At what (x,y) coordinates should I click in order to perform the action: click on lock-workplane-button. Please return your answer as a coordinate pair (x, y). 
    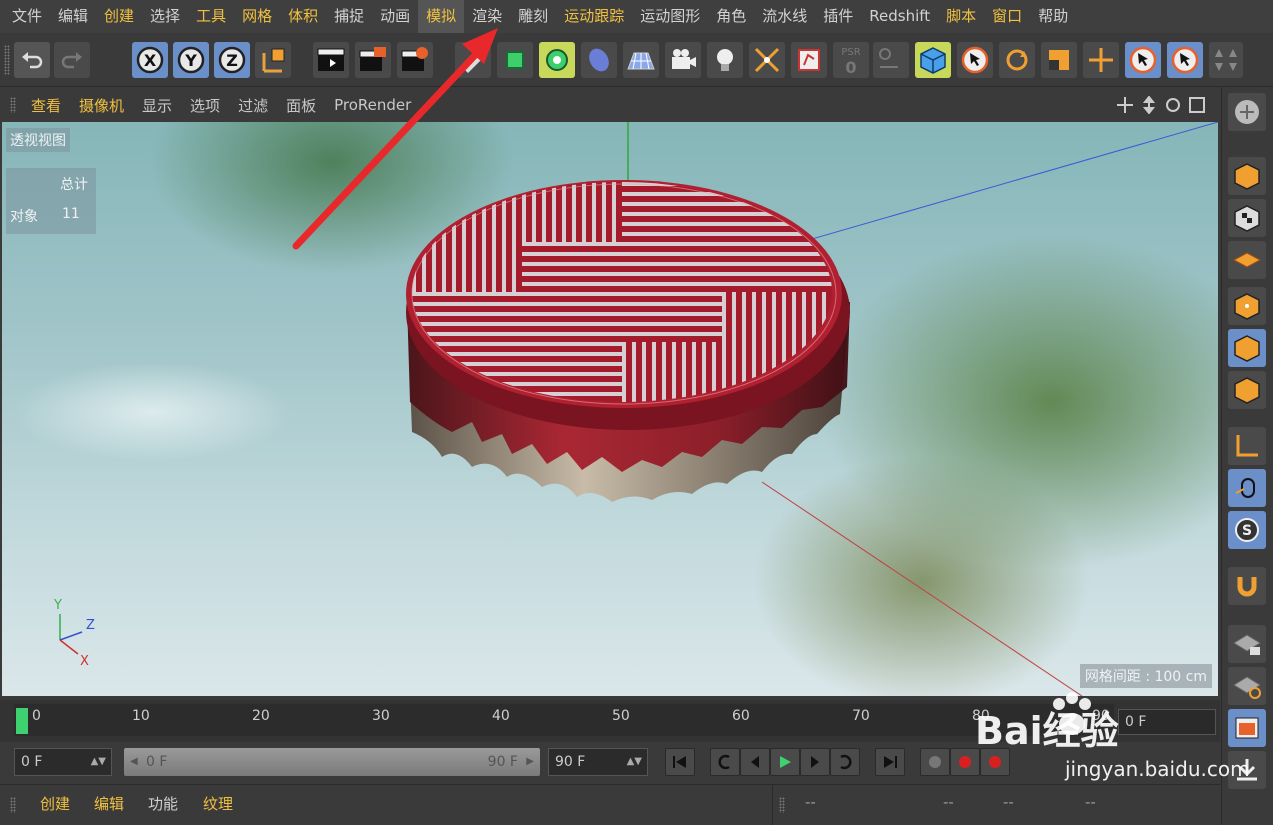
    Looking at the image, I should click on (1247, 644).